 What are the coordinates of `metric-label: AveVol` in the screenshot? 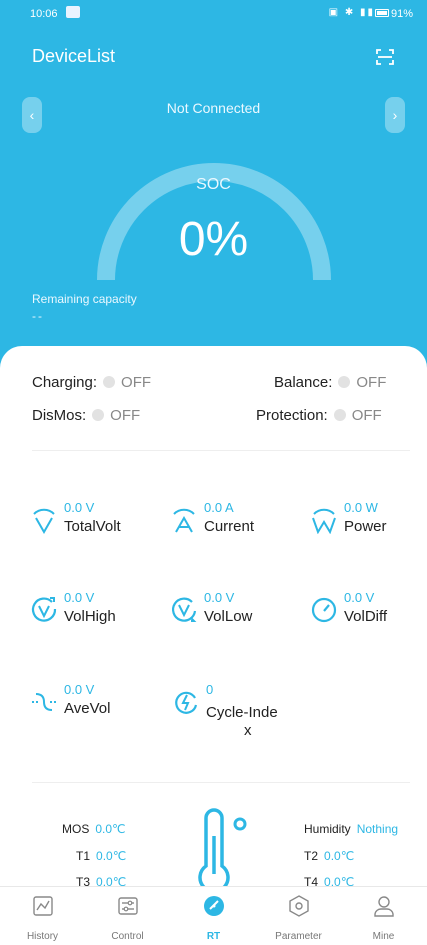 It's located at (87, 708).